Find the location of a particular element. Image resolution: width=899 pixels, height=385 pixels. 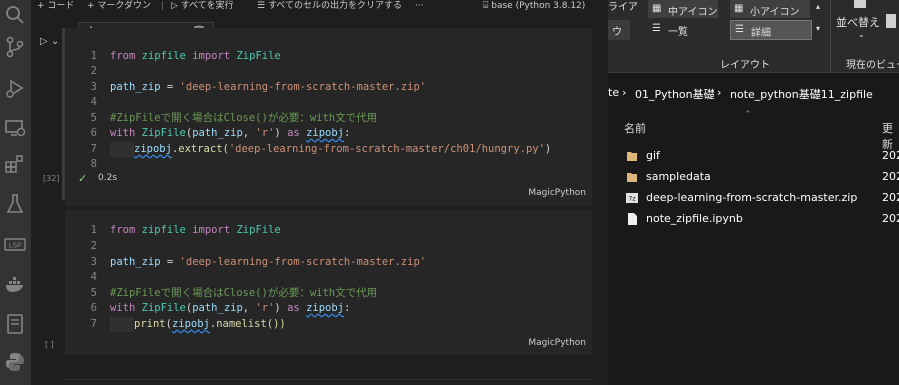

details-icon: ☰ is located at coordinates (739, 29).